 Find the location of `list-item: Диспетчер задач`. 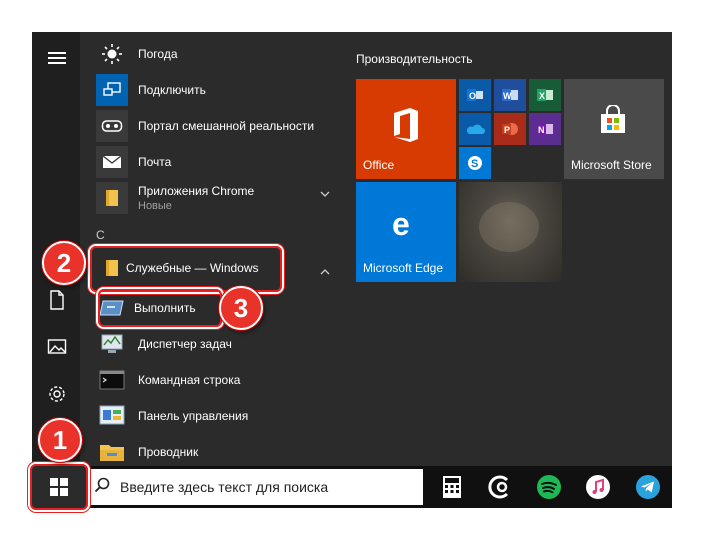

list-item: Диспетчер задач is located at coordinates (164, 344).